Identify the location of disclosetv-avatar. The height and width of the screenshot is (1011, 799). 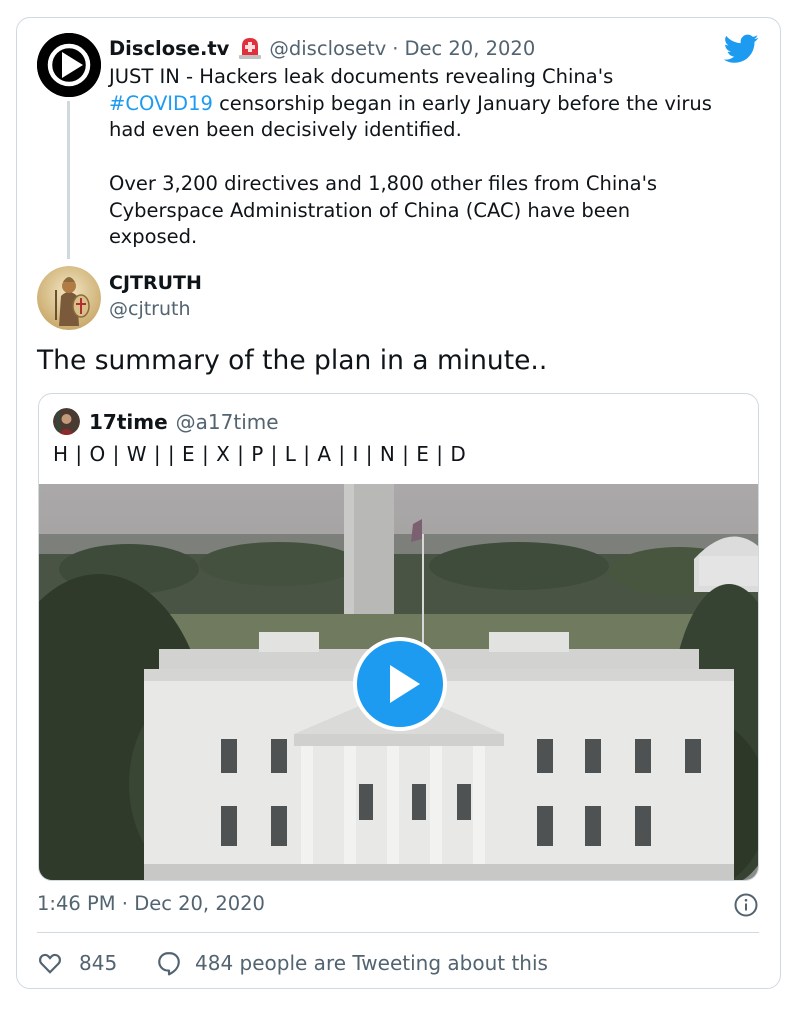
(69, 65).